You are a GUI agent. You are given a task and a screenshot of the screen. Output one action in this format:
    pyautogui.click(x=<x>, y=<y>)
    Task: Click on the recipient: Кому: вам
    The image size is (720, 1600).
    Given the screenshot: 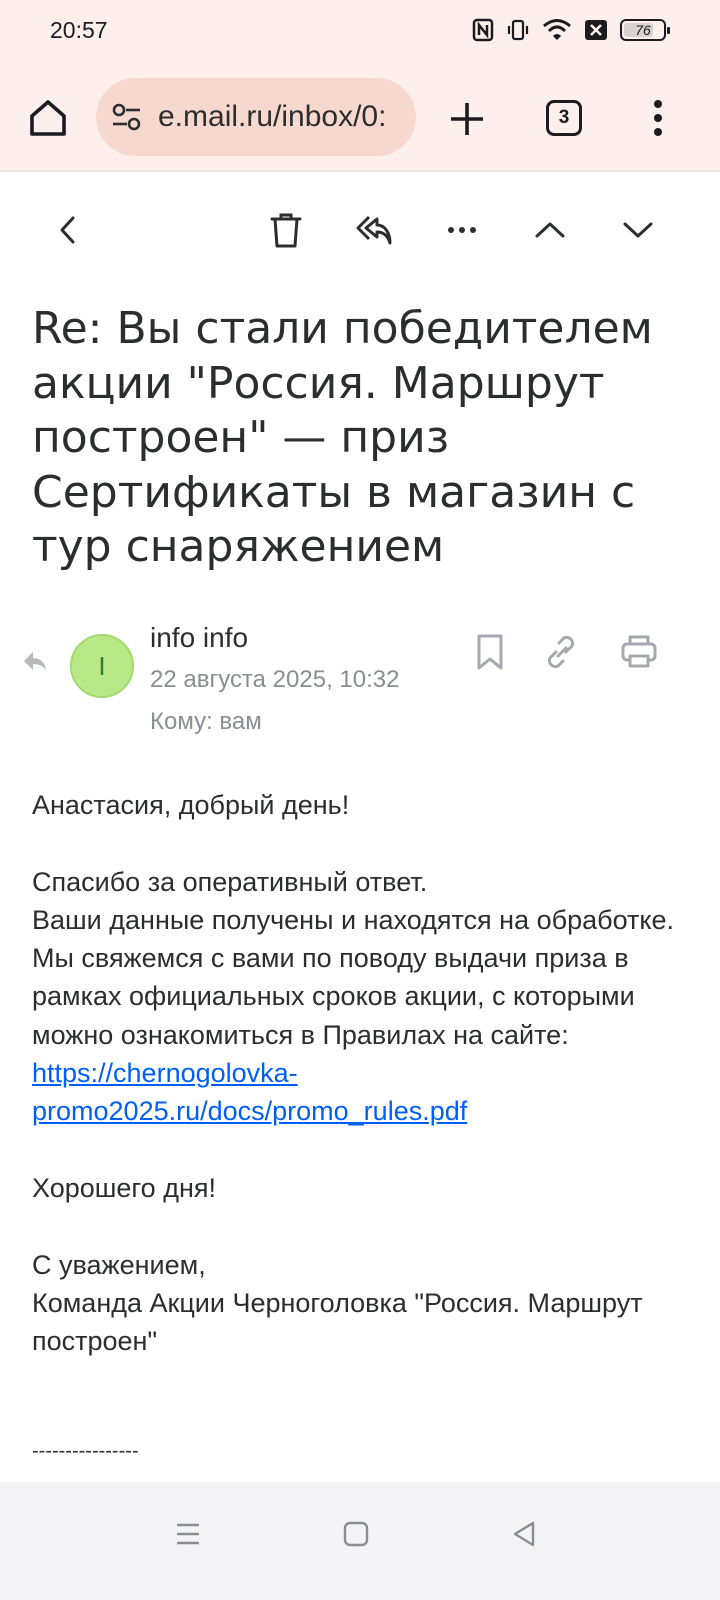 What is the action you would take?
    pyautogui.click(x=206, y=722)
    